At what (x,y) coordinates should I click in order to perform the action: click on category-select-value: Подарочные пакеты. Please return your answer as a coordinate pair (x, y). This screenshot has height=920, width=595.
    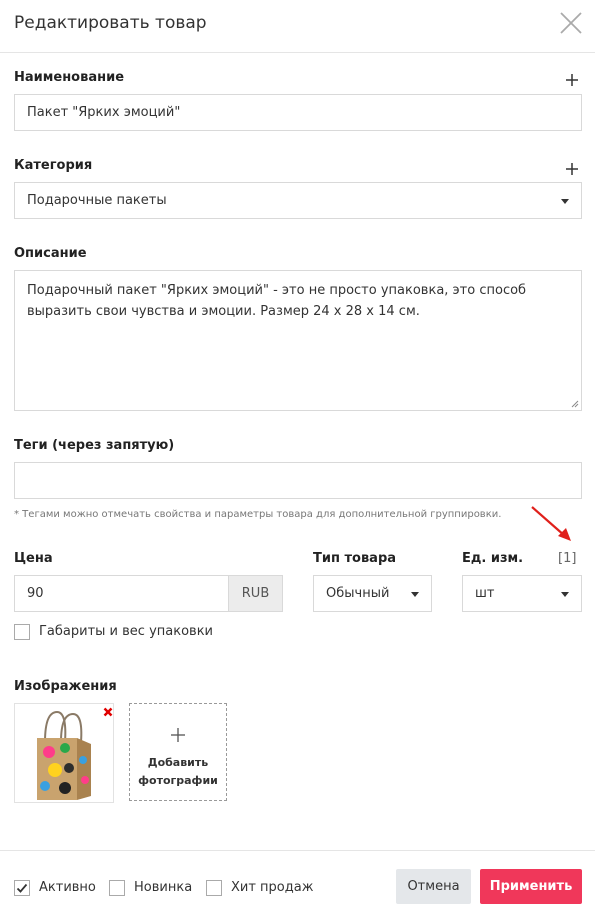
    Looking at the image, I should click on (97, 200).